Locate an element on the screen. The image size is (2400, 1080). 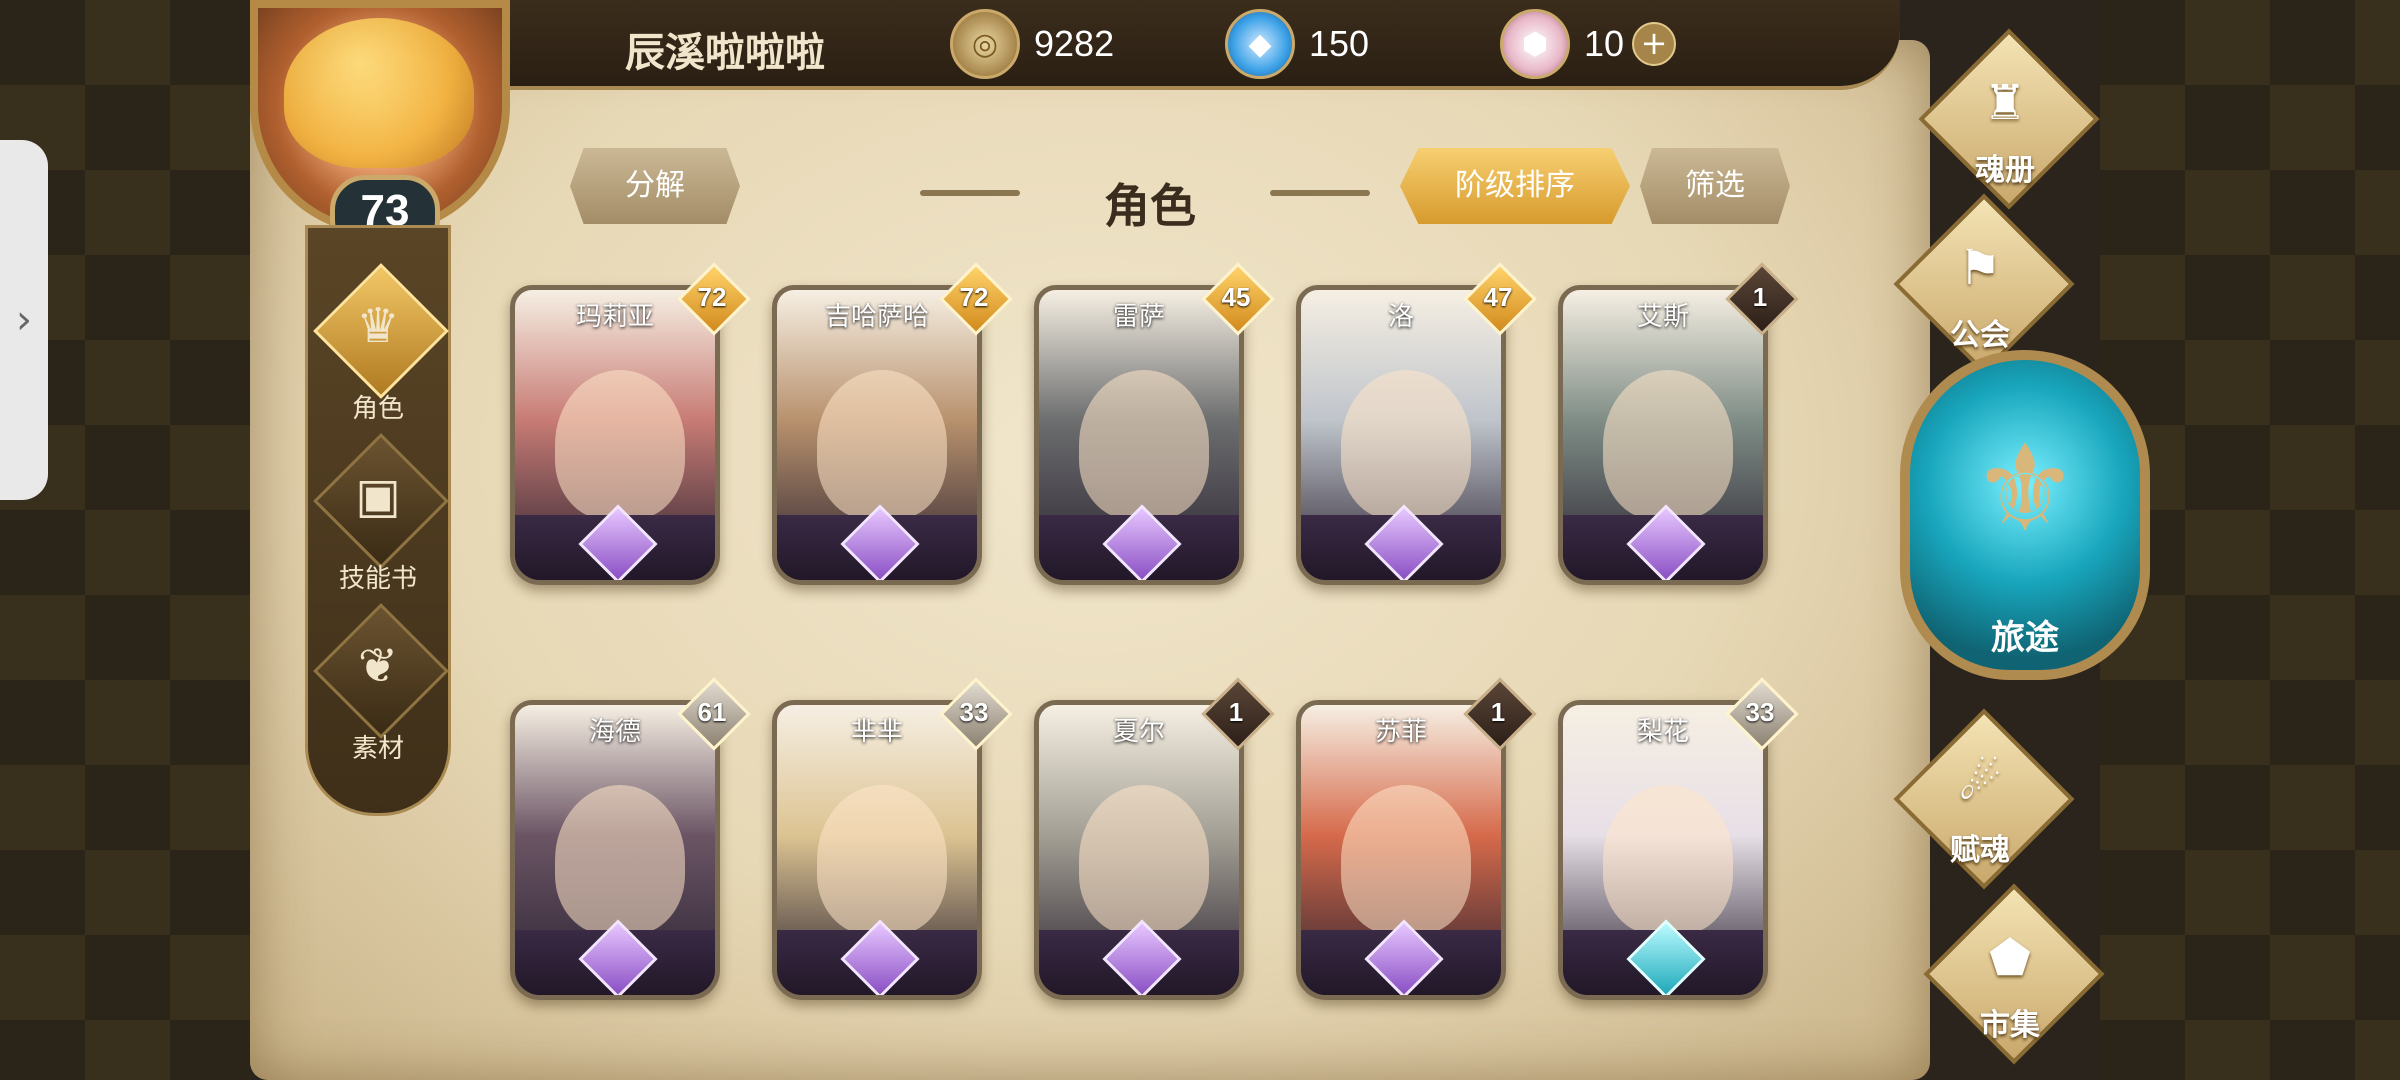
journey-label: 旅途 is located at coordinates (2025, 638).